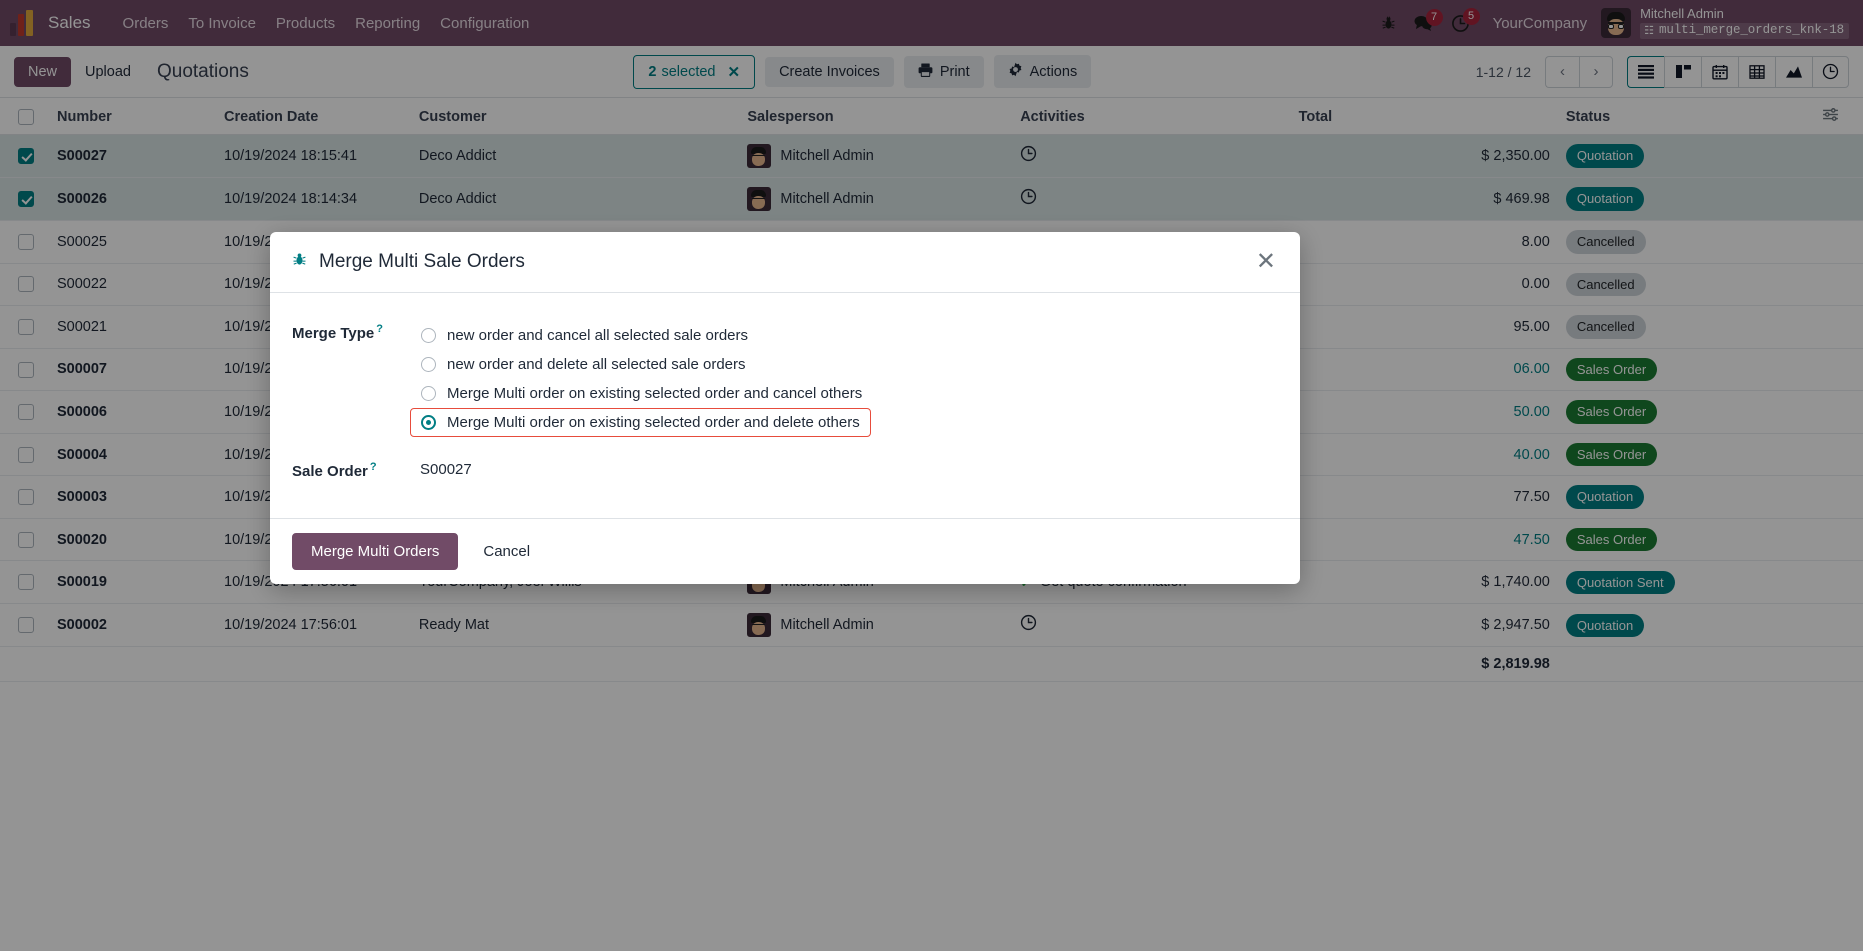 This screenshot has height=951, width=1863. What do you see at coordinates (506, 551) in the screenshot?
I see `cancel-button: Cancel` at bounding box center [506, 551].